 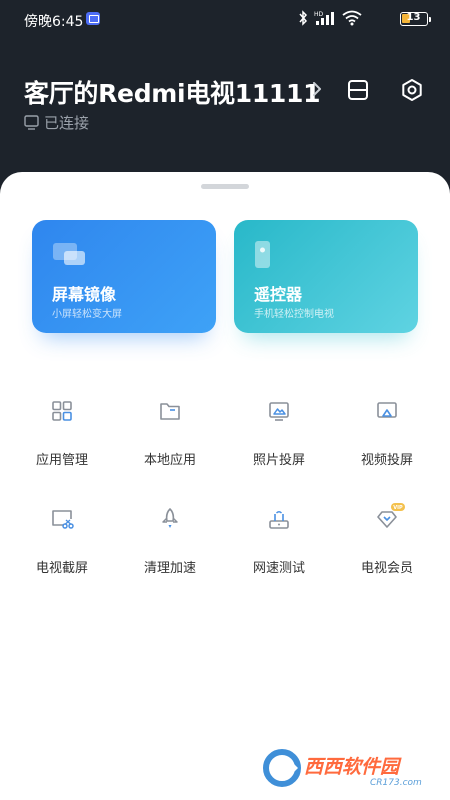 I want to click on remote-control-card: 遥控器 手机轻松控制电视, so click(x=326, y=276).